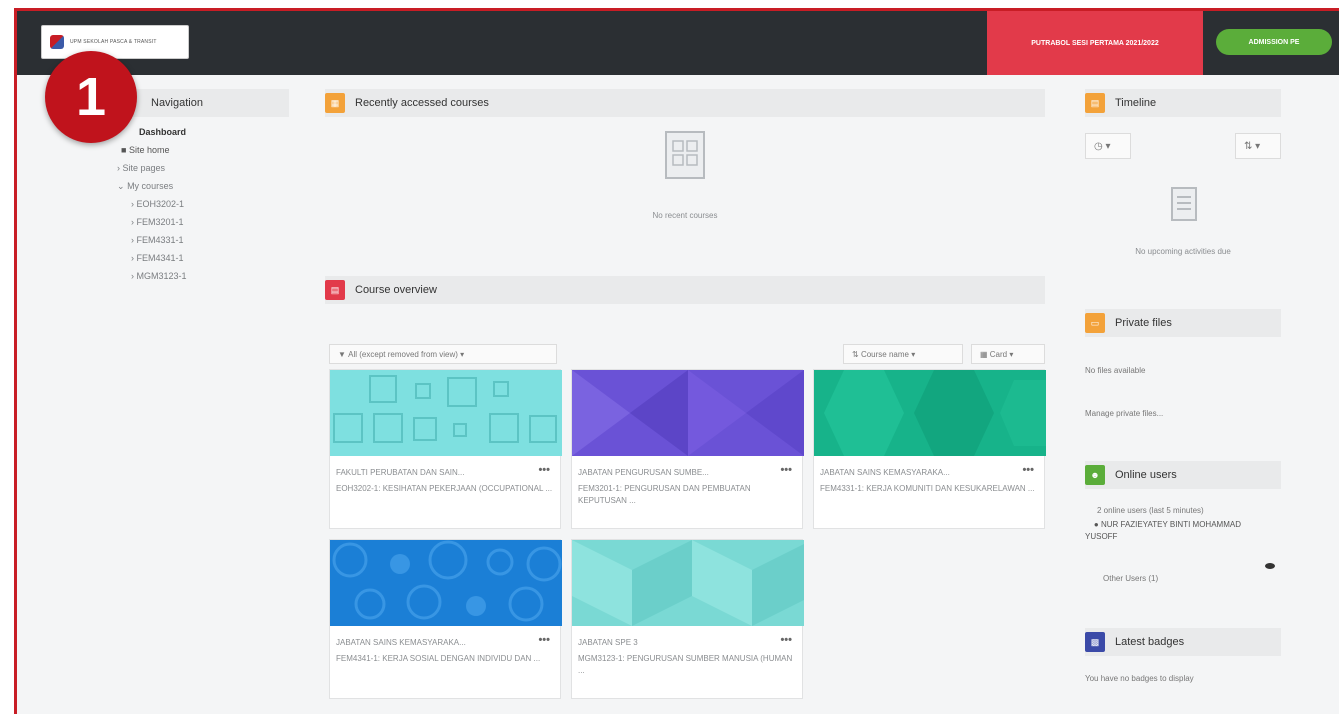  What do you see at coordinates (1098, 146) in the screenshot?
I see `clock-icon: ◷` at bounding box center [1098, 146].